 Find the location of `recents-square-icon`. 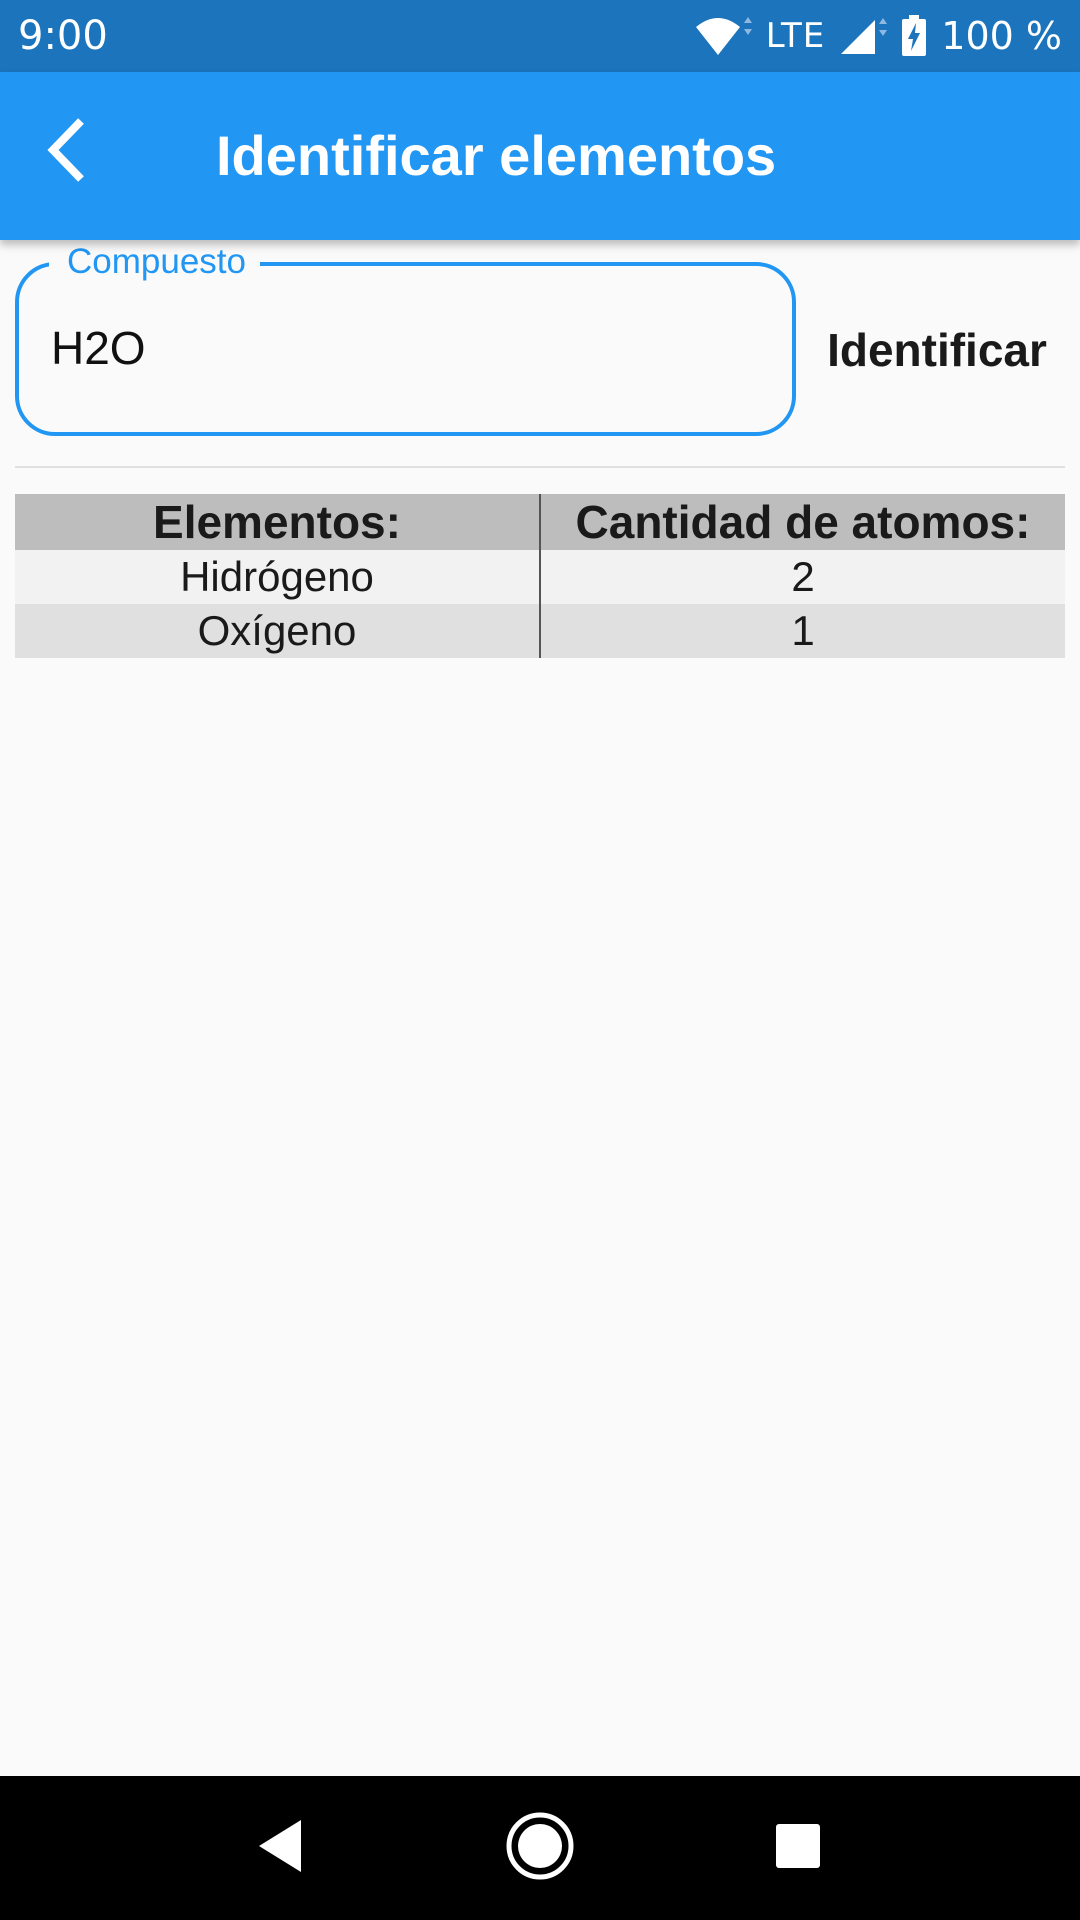

recents-square-icon is located at coordinates (798, 1848).